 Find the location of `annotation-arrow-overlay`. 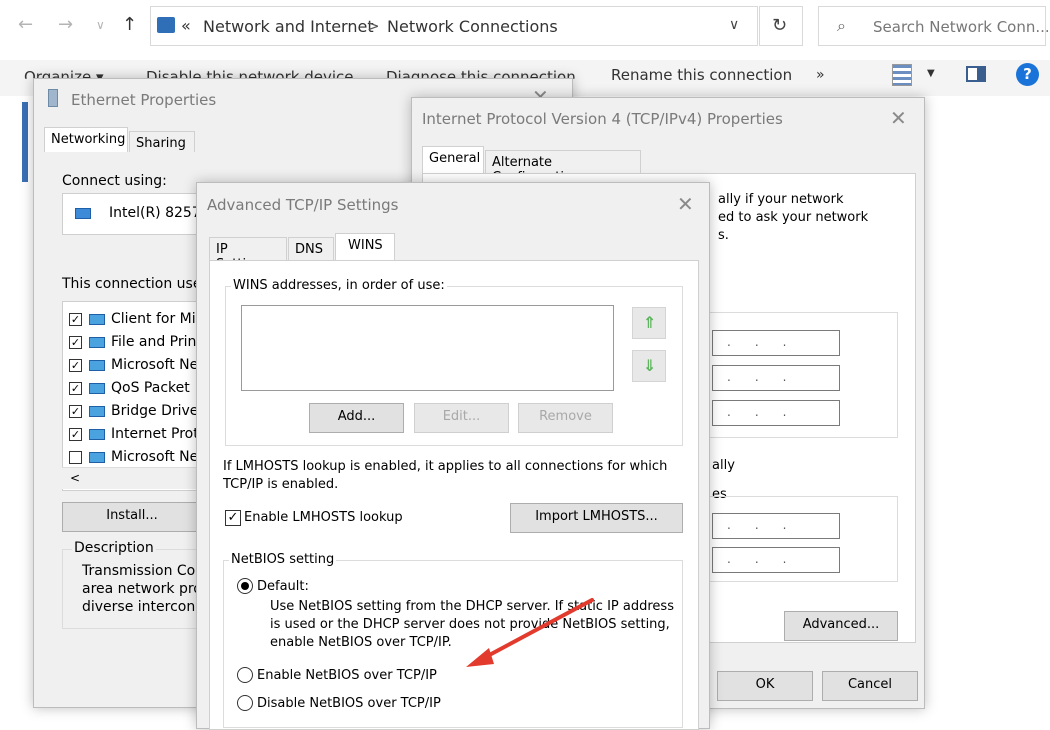

annotation-arrow-overlay is located at coordinates (530, 632).